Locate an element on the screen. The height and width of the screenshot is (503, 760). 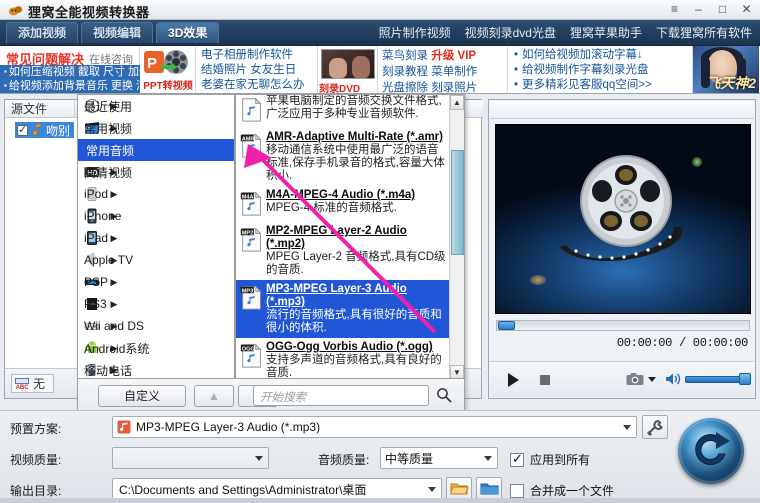
menu-item-ps3: PS3 ▶ is located at coordinates (156, 304).